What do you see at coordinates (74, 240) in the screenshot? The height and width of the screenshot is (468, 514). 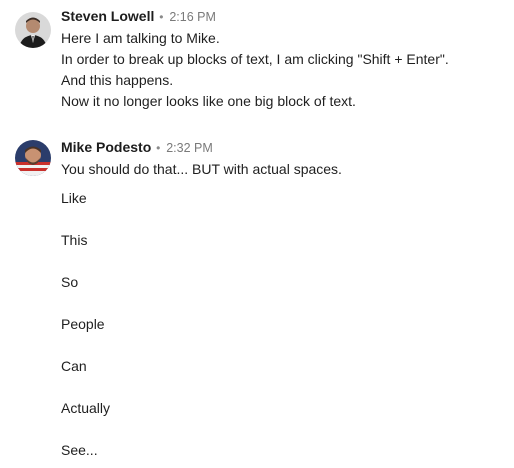 I see `message-paragraph: This` at bounding box center [74, 240].